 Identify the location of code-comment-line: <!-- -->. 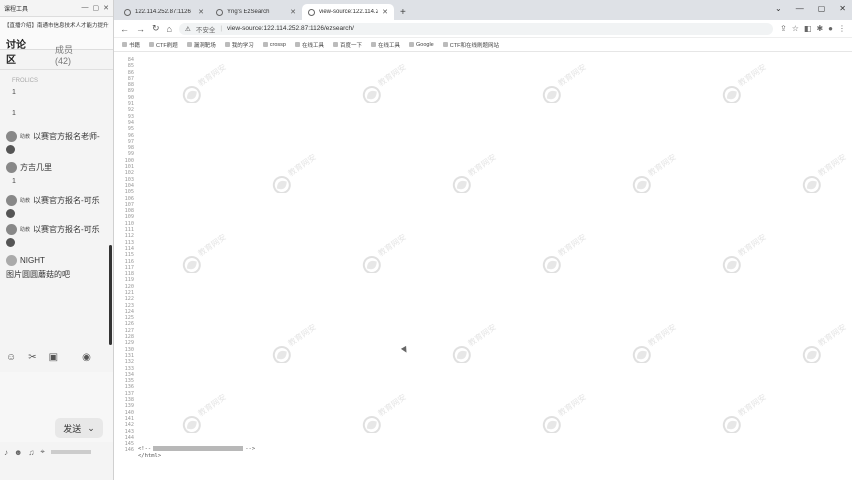
(196, 449).